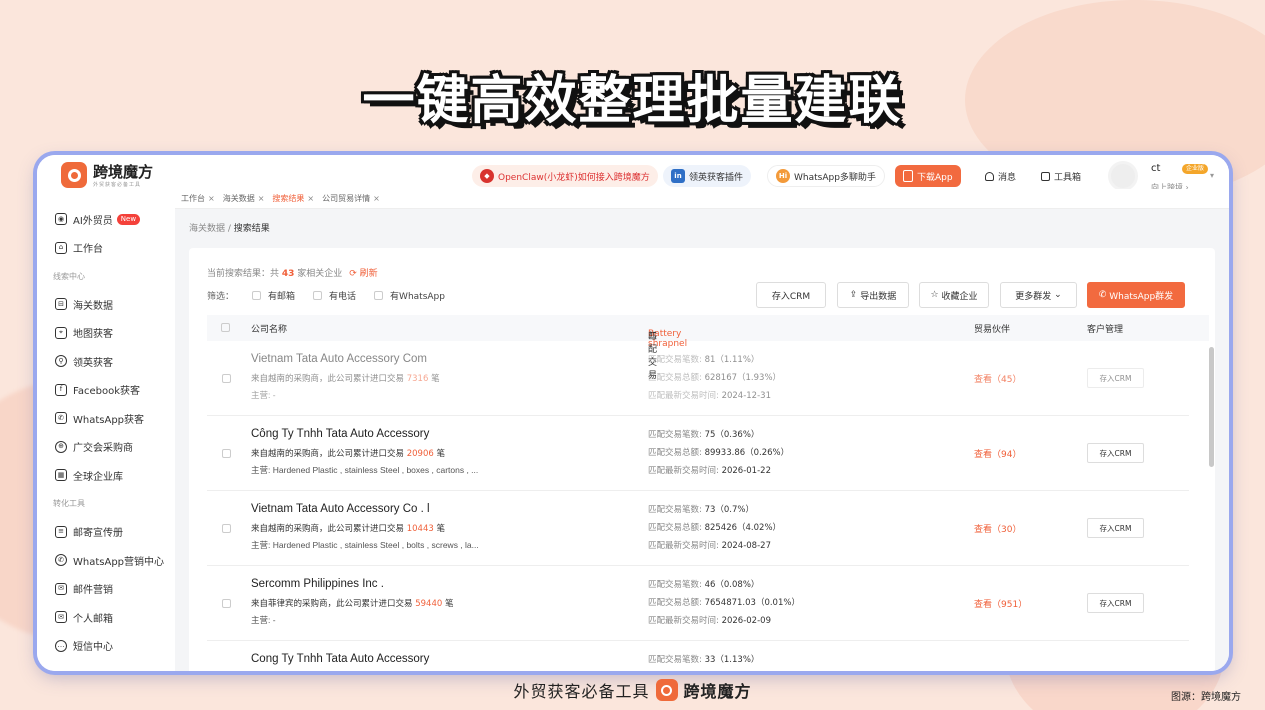 This screenshot has width=1265, height=710. I want to click on toolbox-button: 工具箱, so click(1061, 176).